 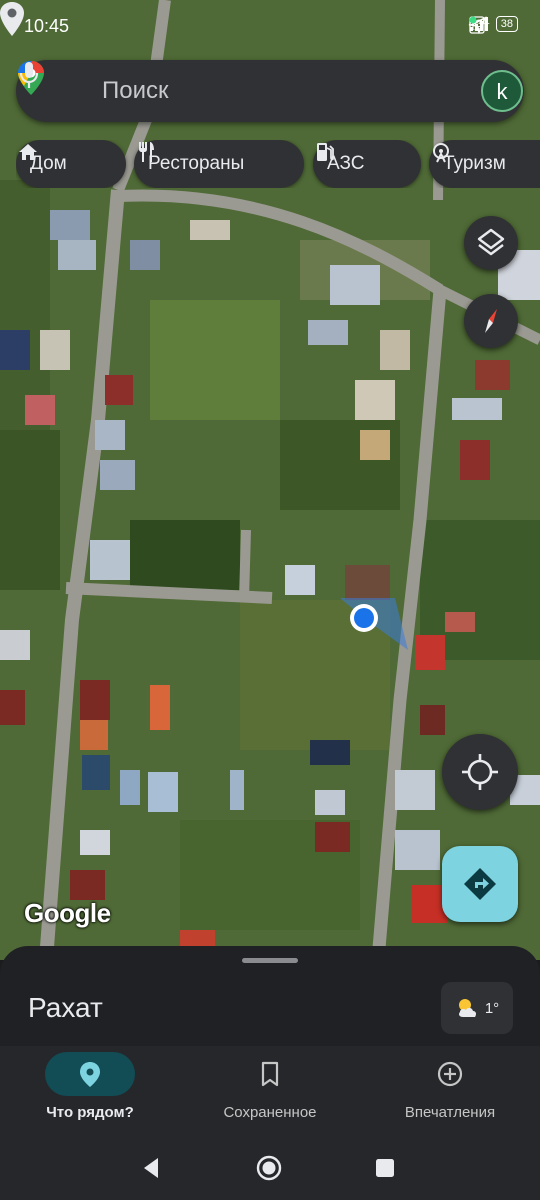 I want to click on search-input: Поиск, so click(x=135, y=91).